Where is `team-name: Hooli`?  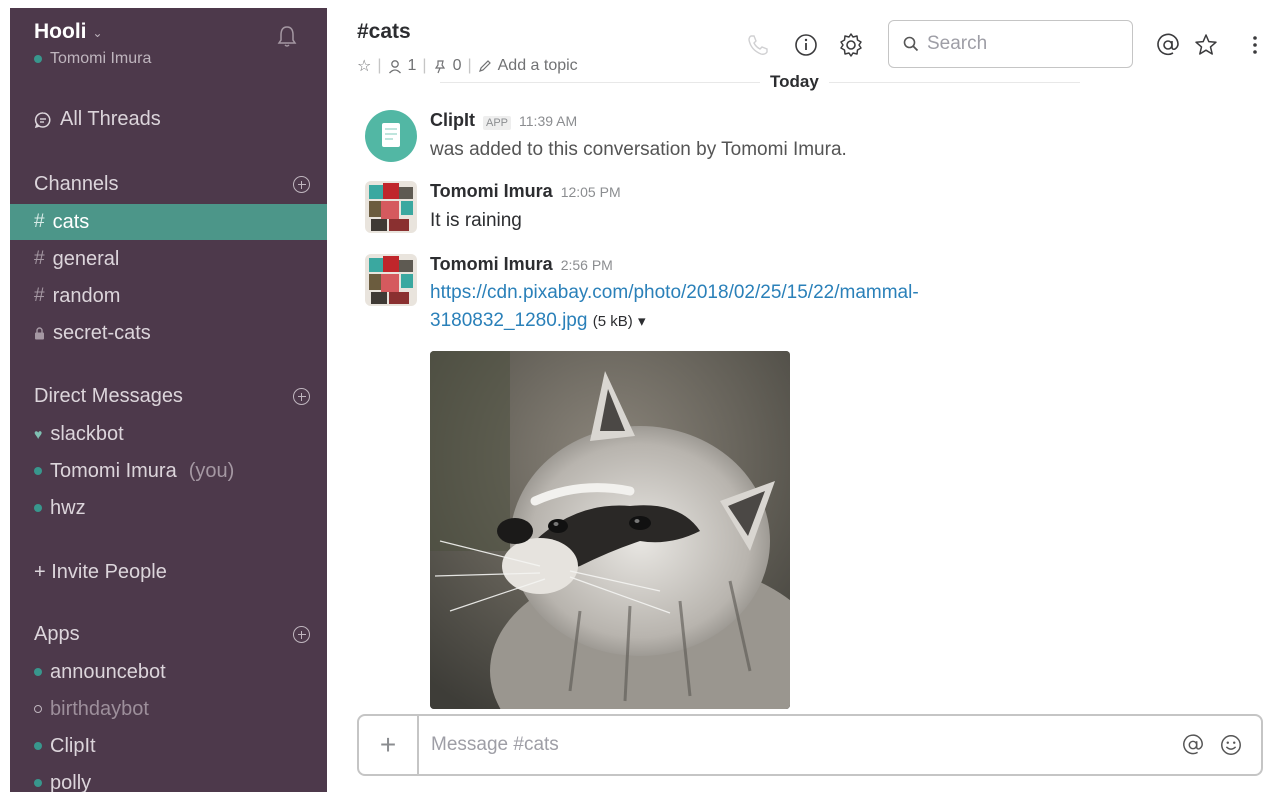
team-name: Hooli is located at coordinates (60, 32).